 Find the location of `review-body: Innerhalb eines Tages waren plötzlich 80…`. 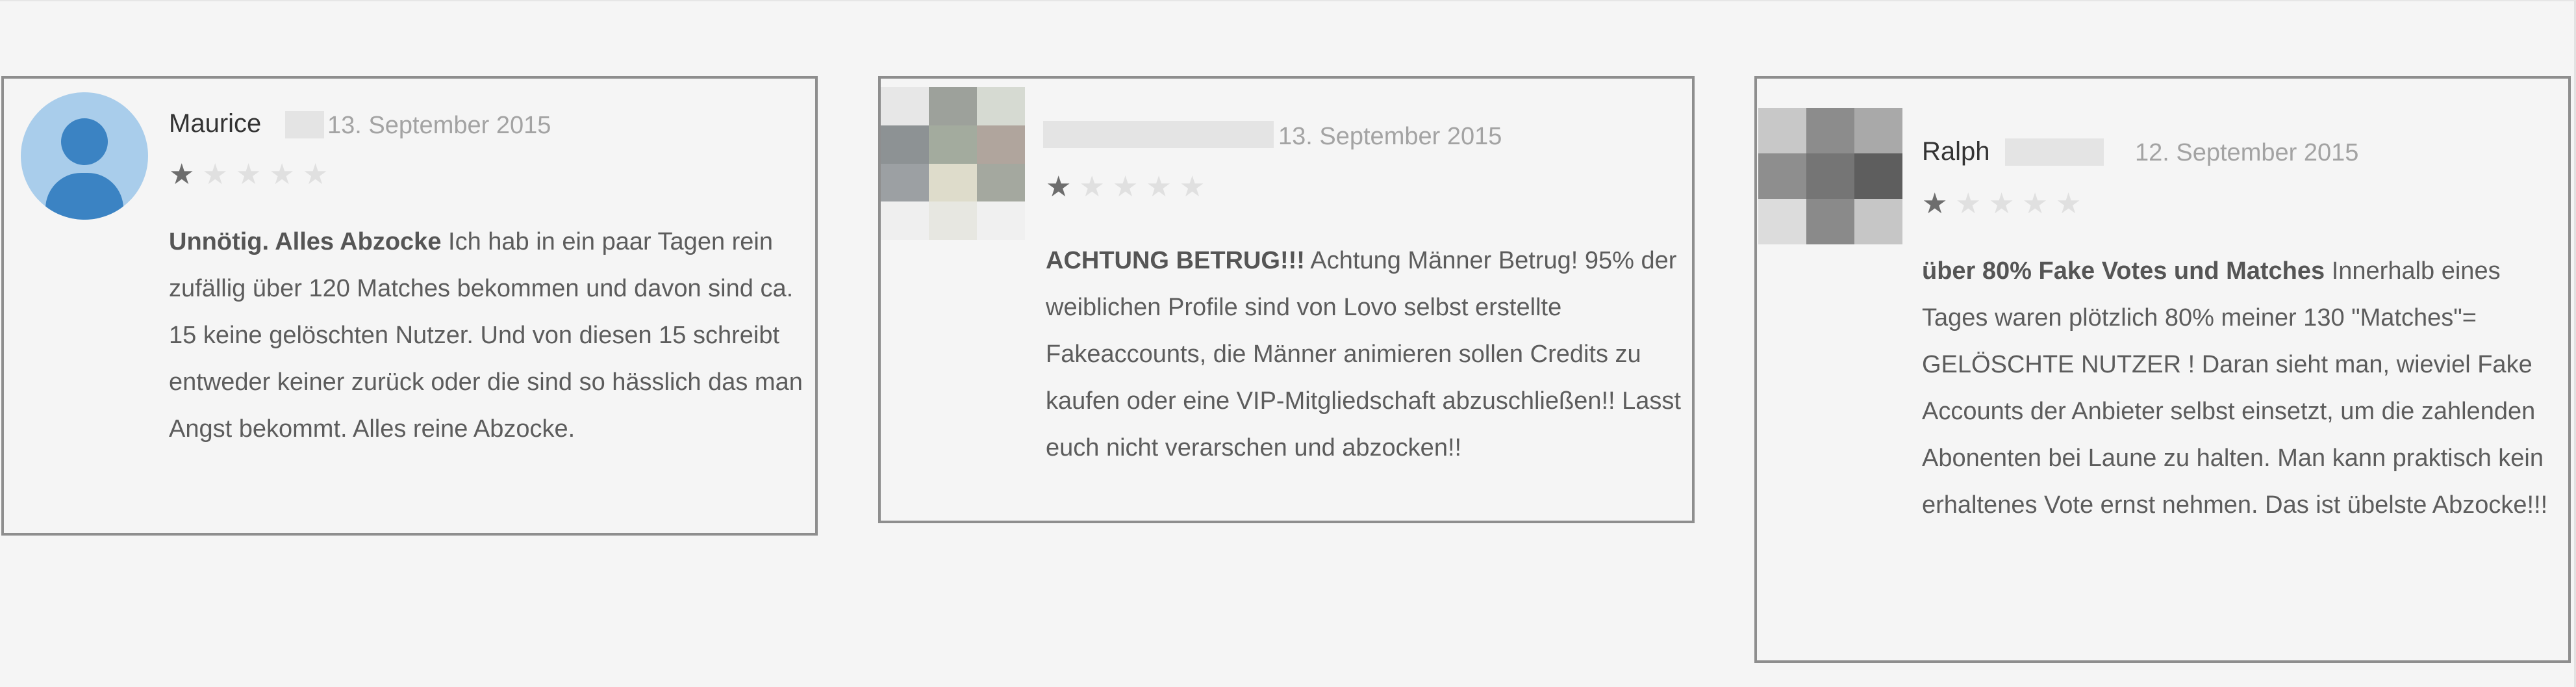

review-body: Innerhalb eines Tages waren plötzlich 80… is located at coordinates (2235, 388).